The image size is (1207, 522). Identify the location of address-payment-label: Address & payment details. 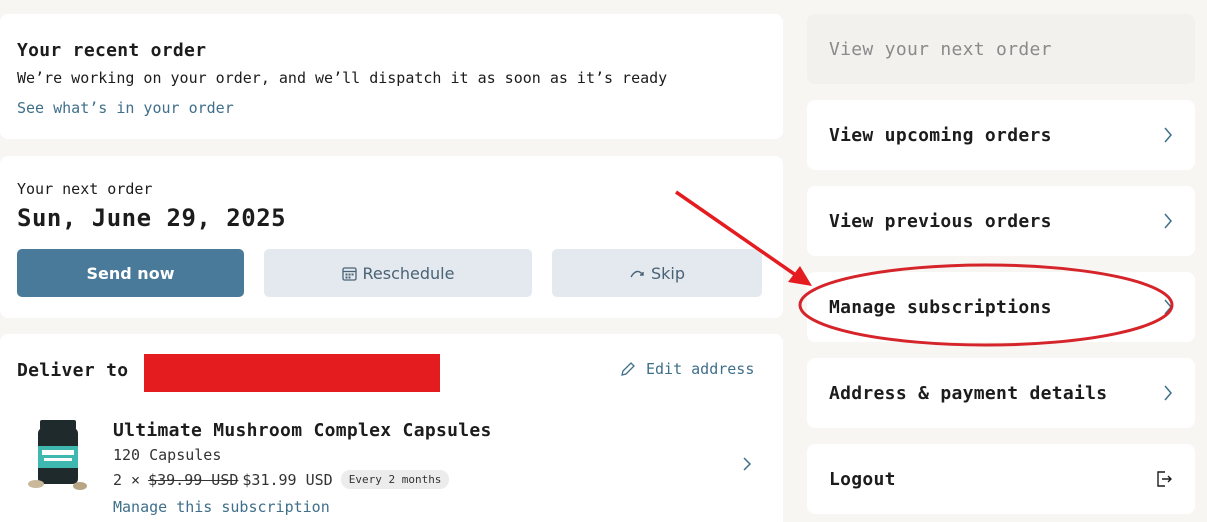
(968, 393).